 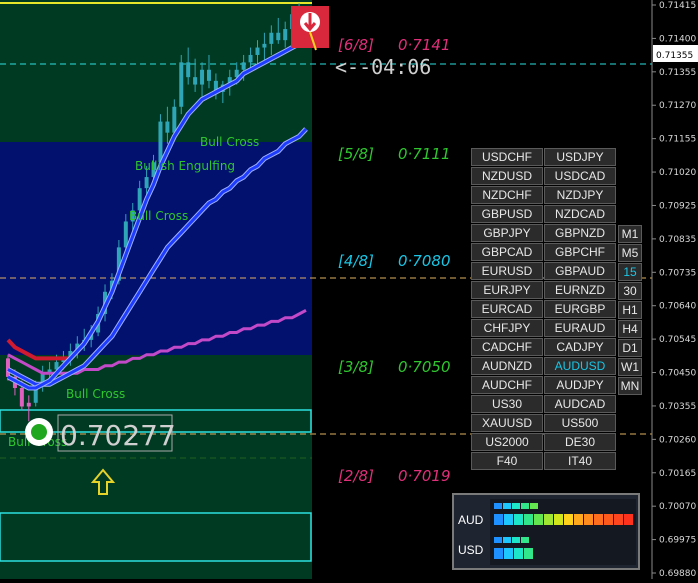 What do you see at coordinates (677, 307) in the screenshot?
I see `axis-tick-label: 0.70640` at bounding box center [677, 307].